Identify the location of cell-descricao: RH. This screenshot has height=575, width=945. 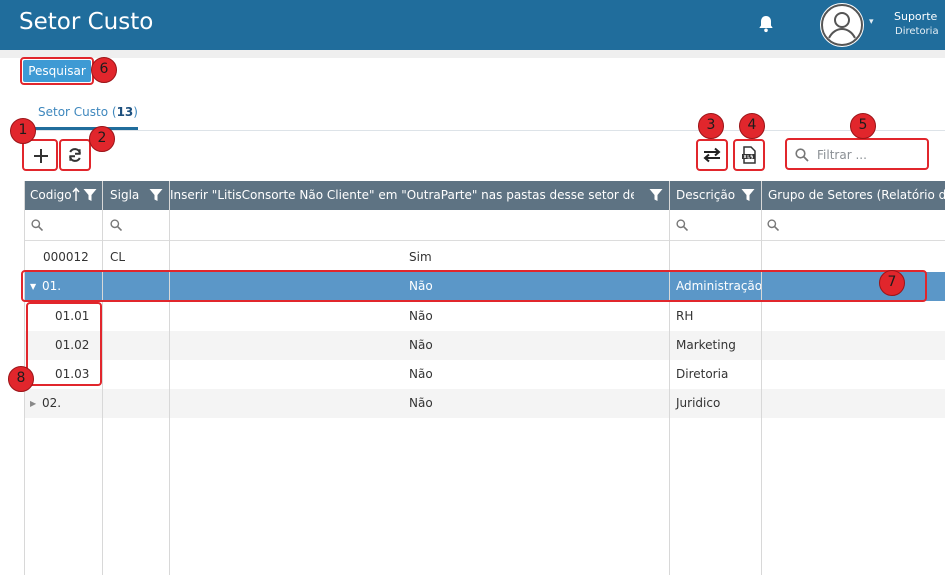
(685, 316).